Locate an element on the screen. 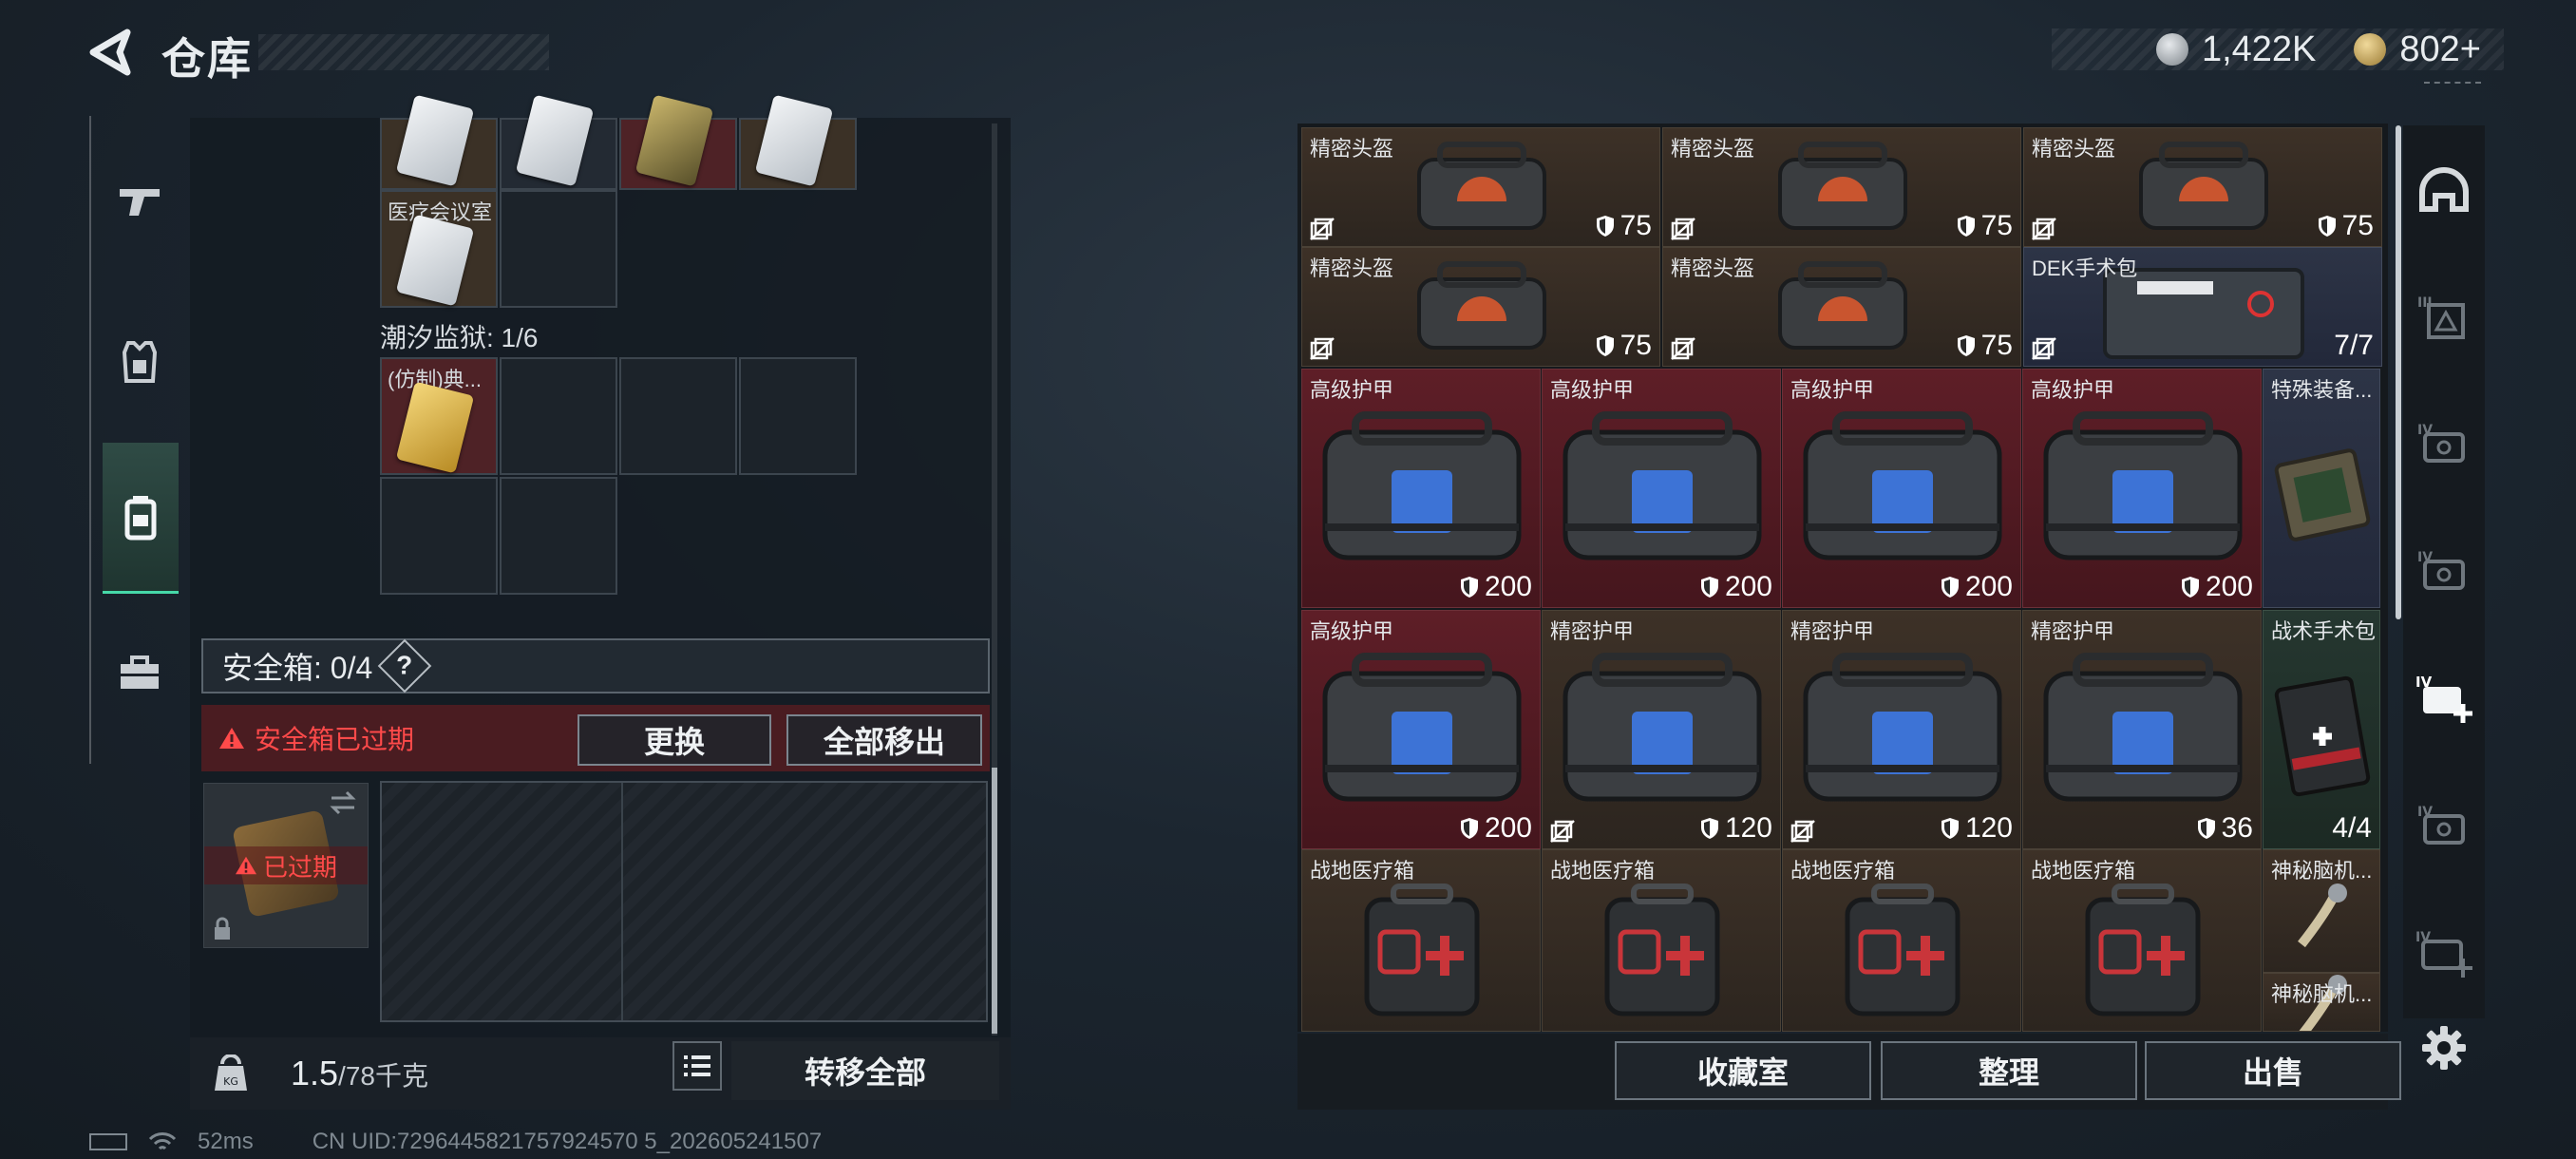 Image resolution: width=2576 pixels, height=1159 pixels. battery-icon is located at coordinates (108, 1141).